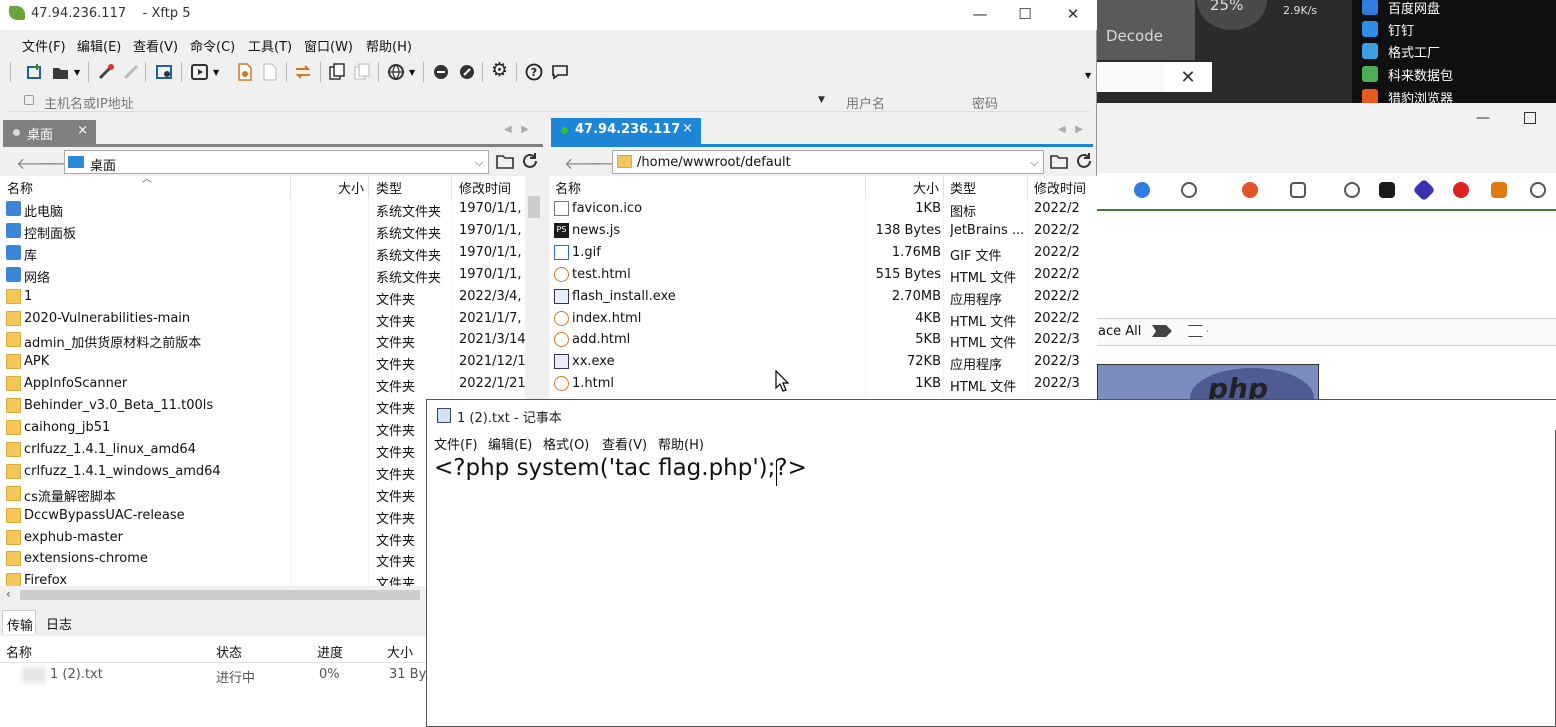  What do you see at coordinates (389, 45) in the screenshot?
I see `menu-help: 帮助(H)` at bounding box center [389, 45].